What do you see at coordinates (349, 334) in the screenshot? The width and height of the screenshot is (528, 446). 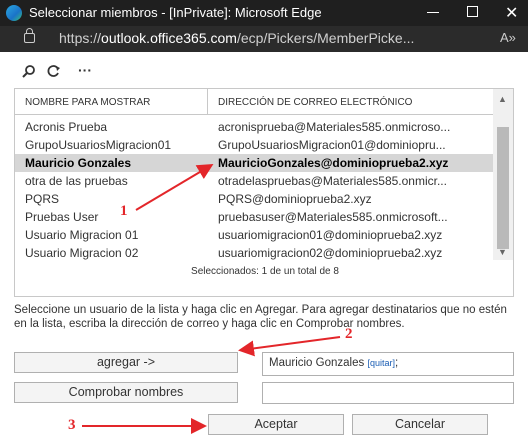 I see `annotation-label-2: 2` at bounding box center [349, 334].